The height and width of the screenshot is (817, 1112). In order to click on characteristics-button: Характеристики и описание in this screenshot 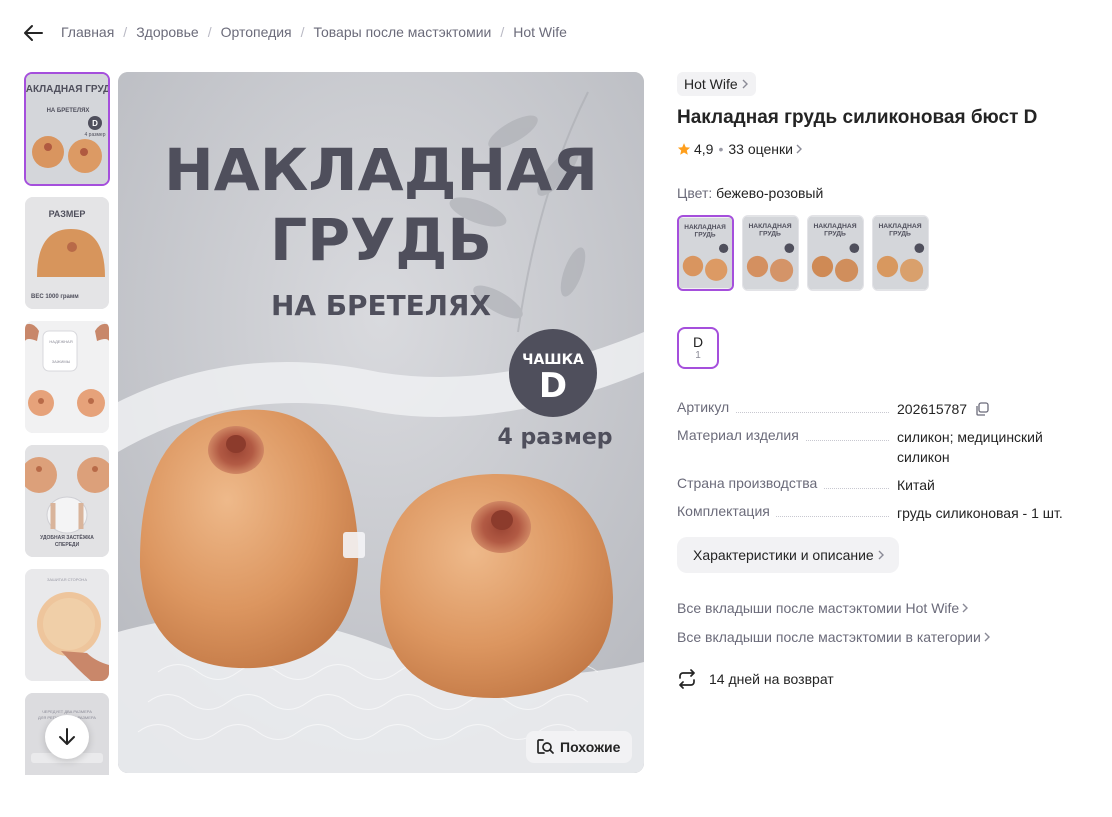, I will do `click(788, 555)`.